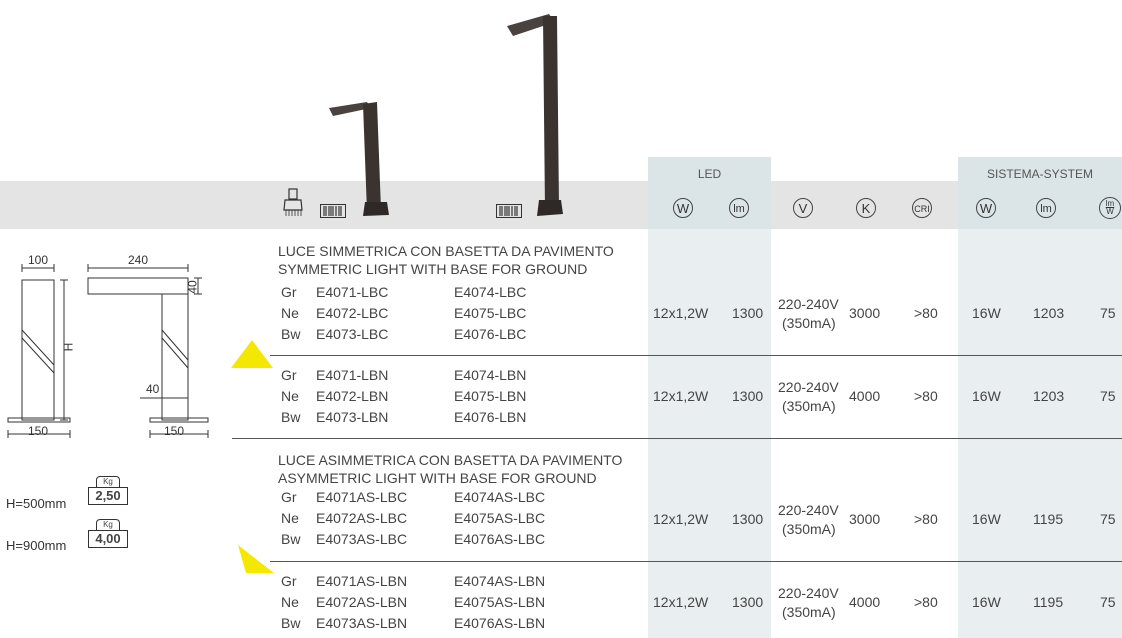  Describe the element at coordinates (986, 208) in the screenshot. I see `system-power-icon: W` at that location.